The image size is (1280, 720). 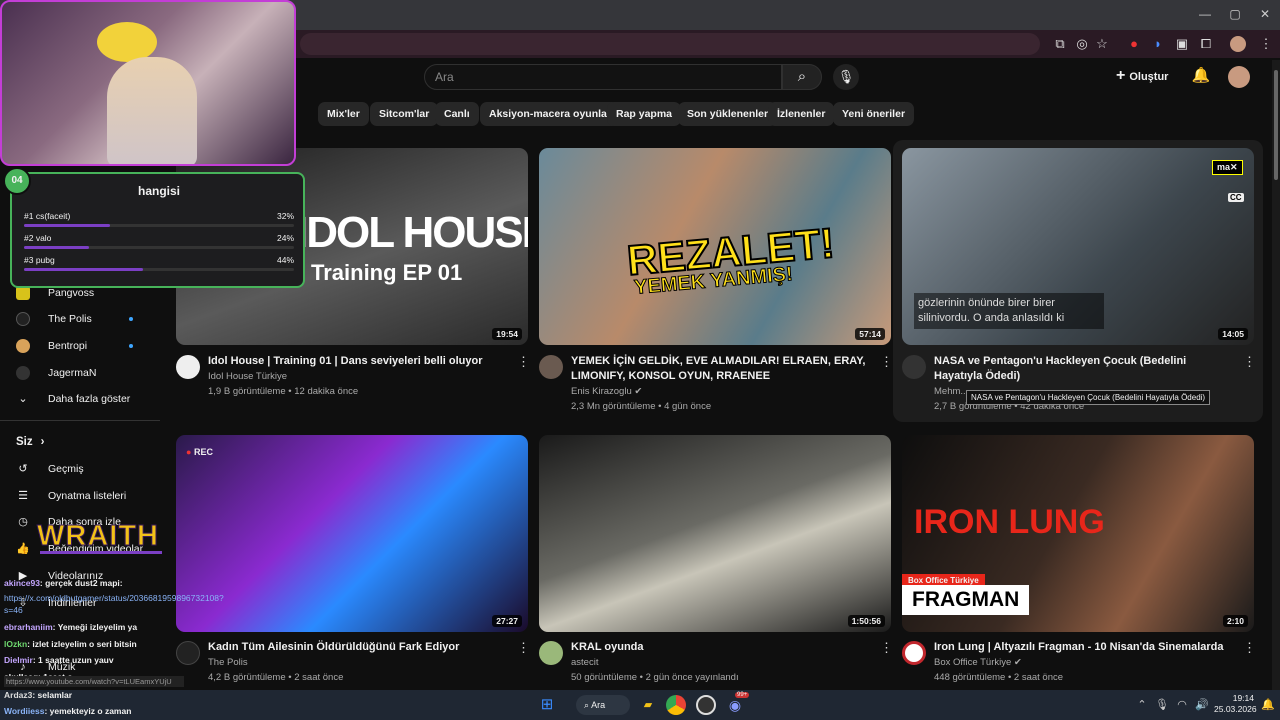 What do you see at coordinates (404, 114) in the screenshot?
I see `chip-sitcoms: Sitcom'lar` at bounding box center [404, 114].